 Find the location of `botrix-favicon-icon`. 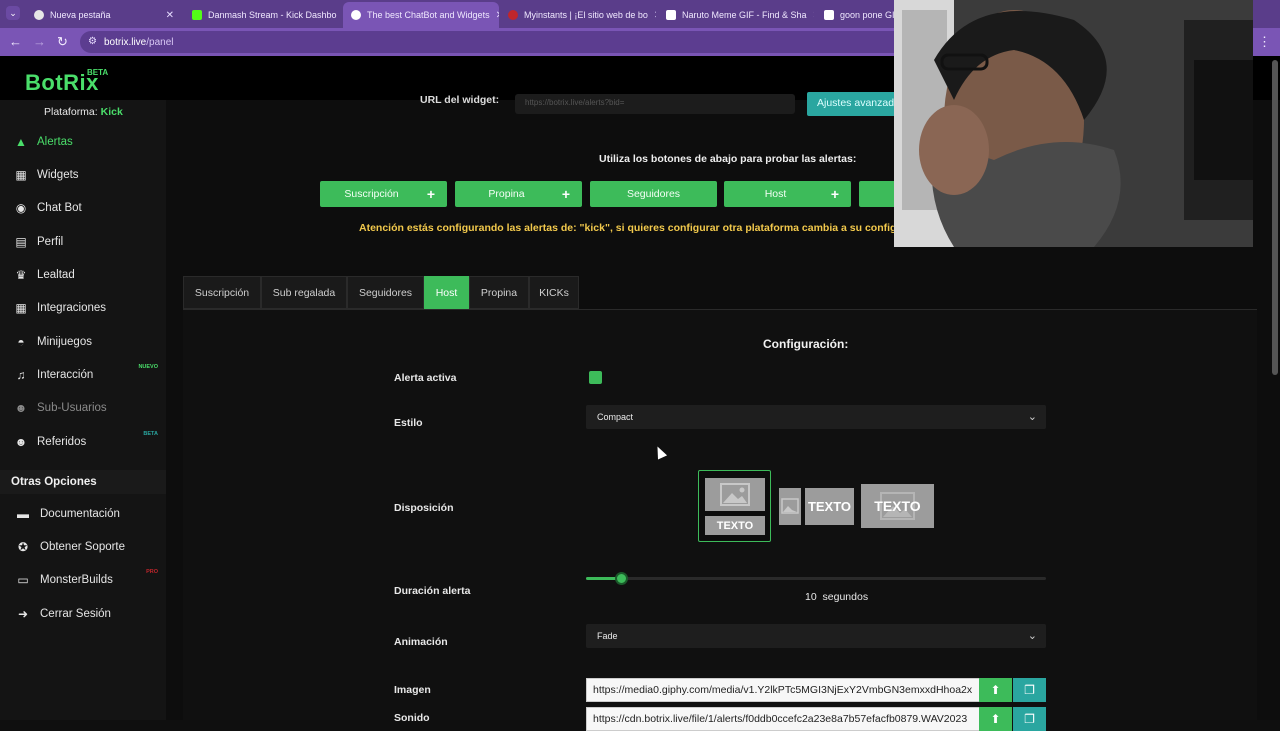

botrix-favicon-icon is located at coordinates (356, 15).